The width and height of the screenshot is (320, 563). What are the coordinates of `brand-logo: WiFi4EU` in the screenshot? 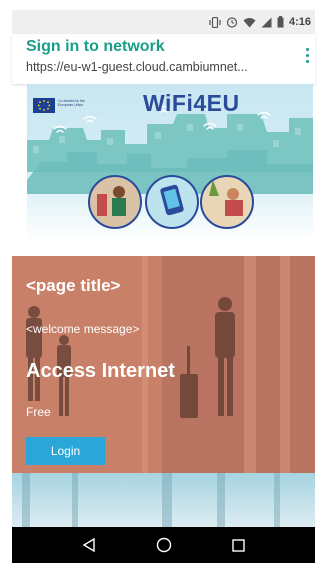 It's located at (191, 103).